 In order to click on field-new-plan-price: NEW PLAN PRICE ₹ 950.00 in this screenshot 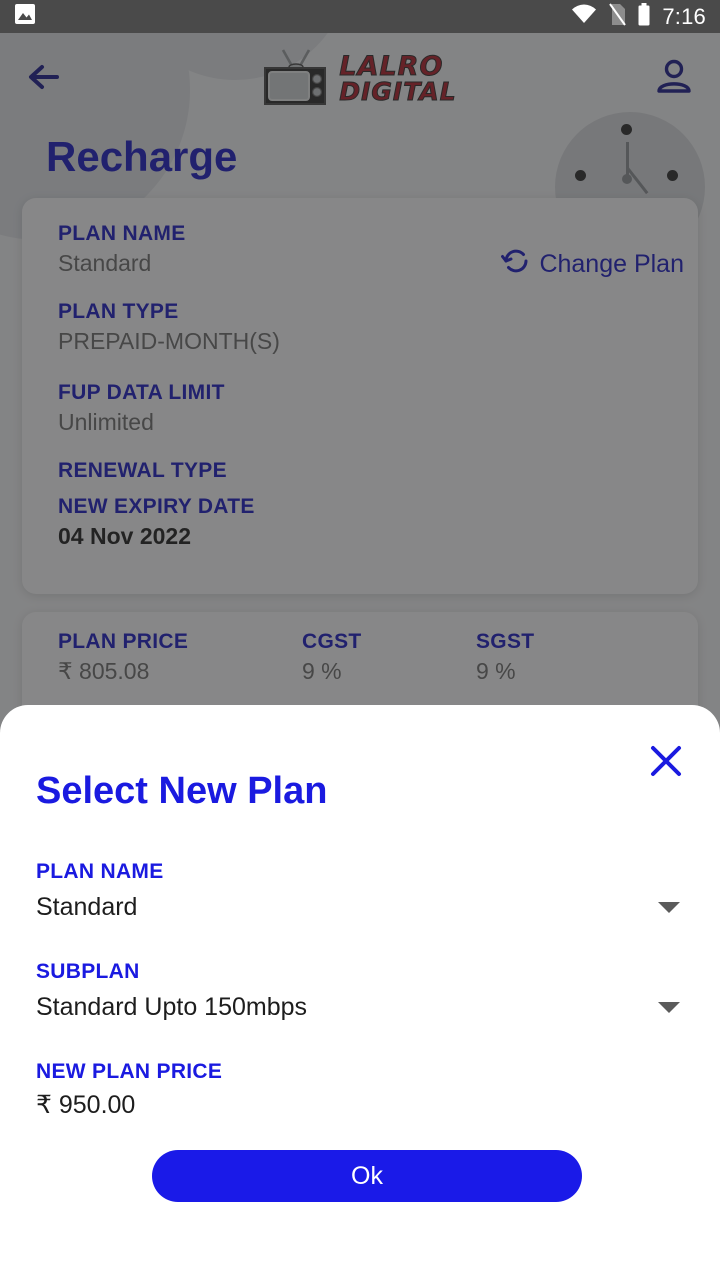, I will do `click(360, 1090)`.